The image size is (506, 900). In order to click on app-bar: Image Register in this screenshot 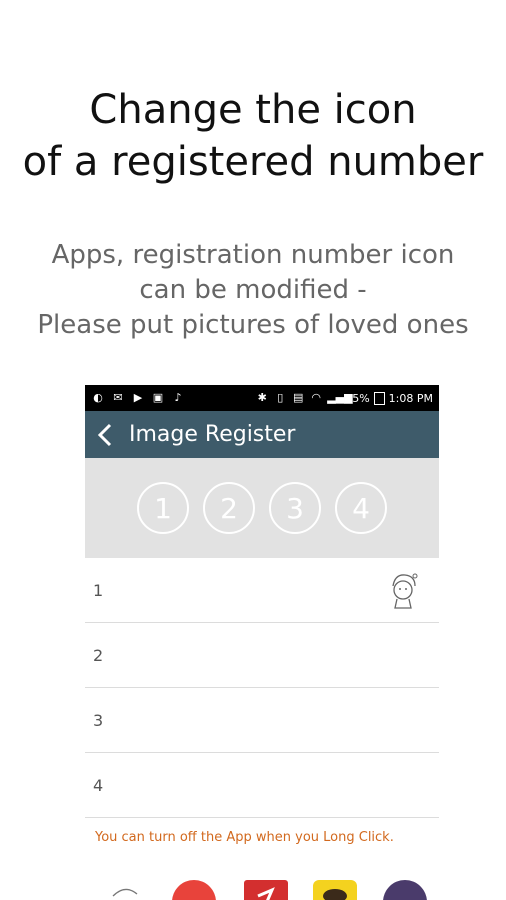, I will do `click(262, 434)`.